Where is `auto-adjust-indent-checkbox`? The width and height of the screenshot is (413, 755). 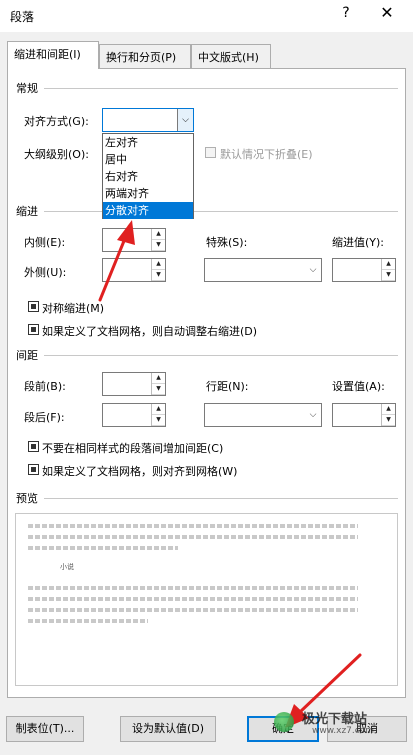
auto-adjust-indent-checkbox is located at coordinates (33, 329).